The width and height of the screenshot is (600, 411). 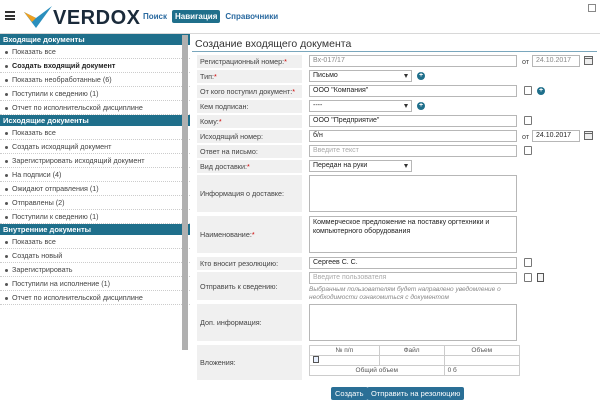 I want to click on add-file-cell, so click(x=344, y=360).